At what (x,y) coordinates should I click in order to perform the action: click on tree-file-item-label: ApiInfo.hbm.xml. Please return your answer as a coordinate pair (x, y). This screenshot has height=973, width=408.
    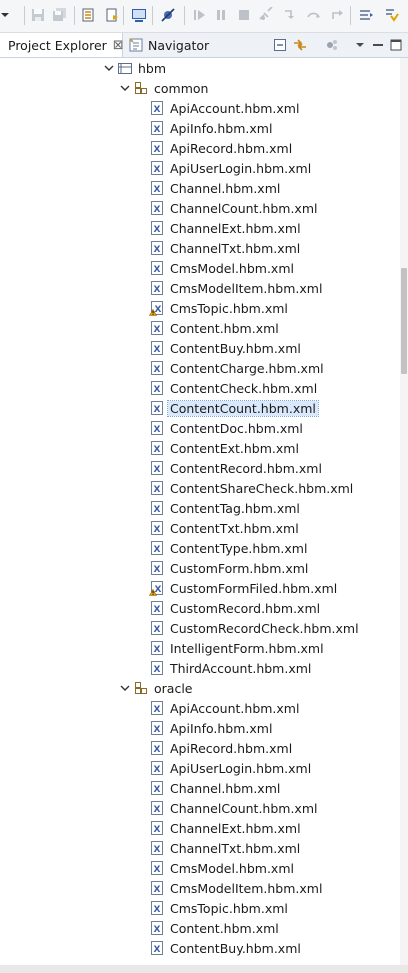
    Looking at the image, I should click on (221, 728).